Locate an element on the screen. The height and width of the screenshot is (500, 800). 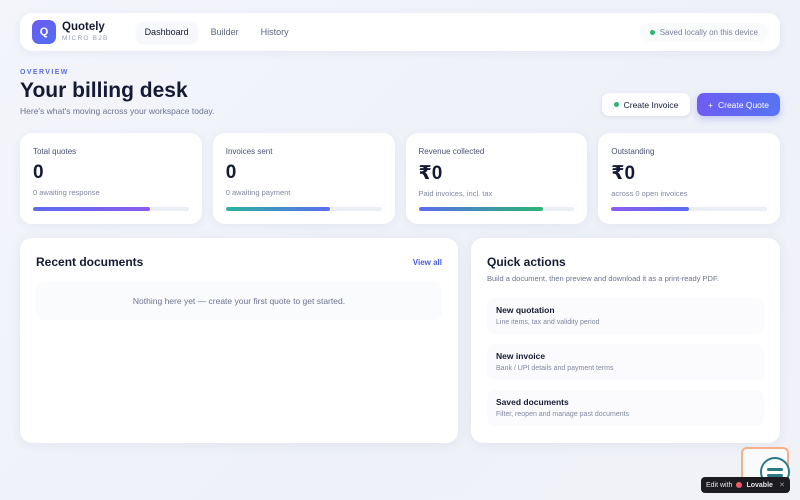
nav-tabs: Dashboard Builder History is located at coordinates (216, 32).